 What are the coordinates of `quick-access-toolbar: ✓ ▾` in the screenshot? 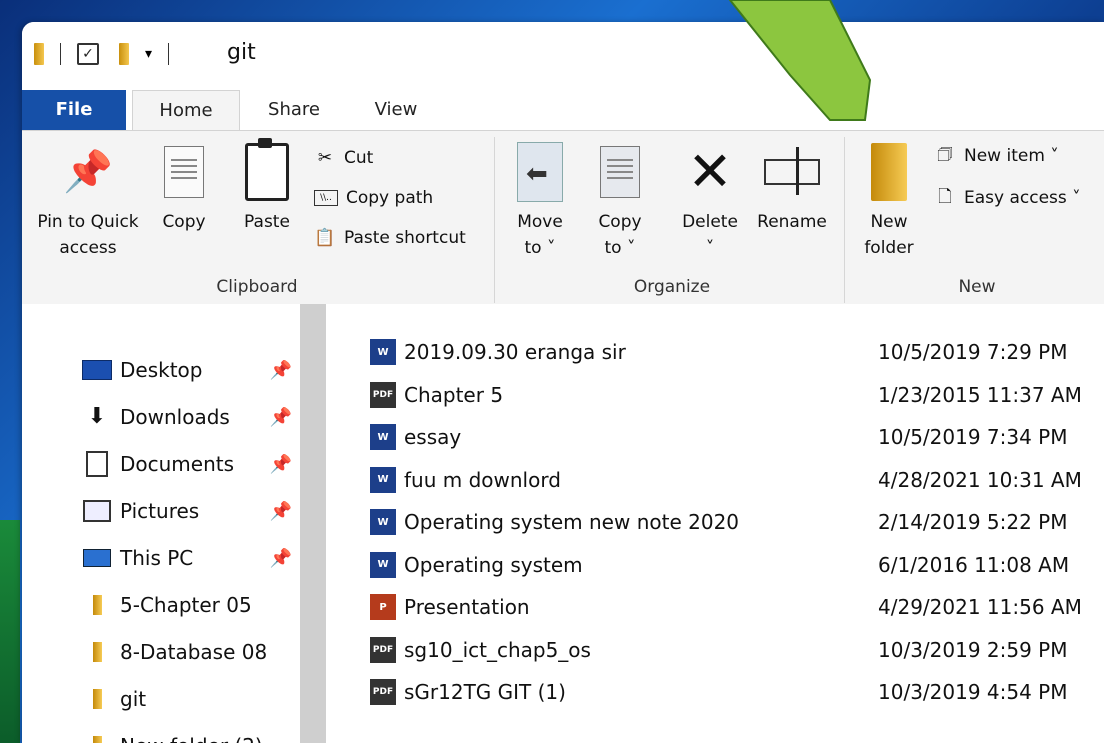 It's located at (102, 54).